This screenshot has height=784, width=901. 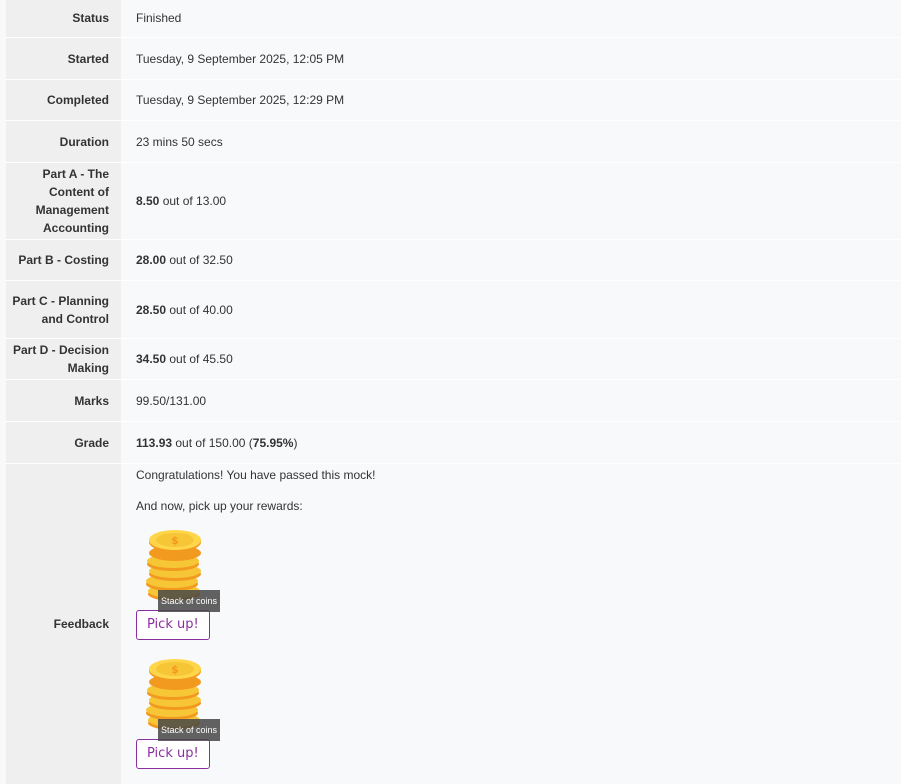 I want to click on marks-label: Marks, so click(x=63, y=400).